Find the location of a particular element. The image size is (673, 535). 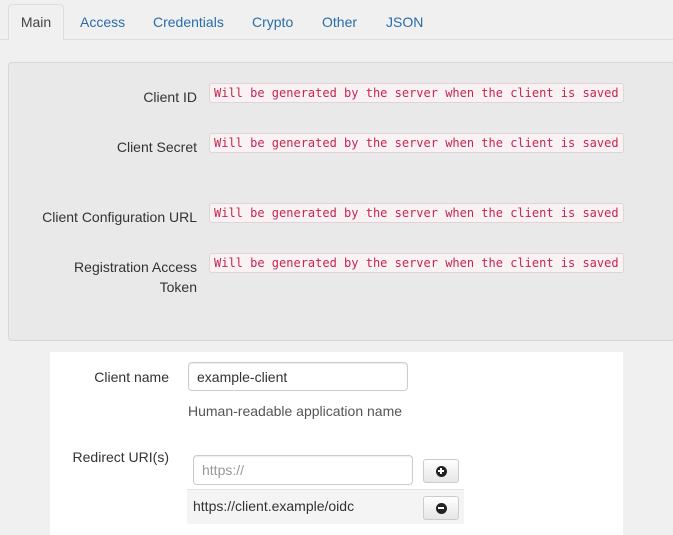

redirect-uri-input is located at coordinates (303, 470).